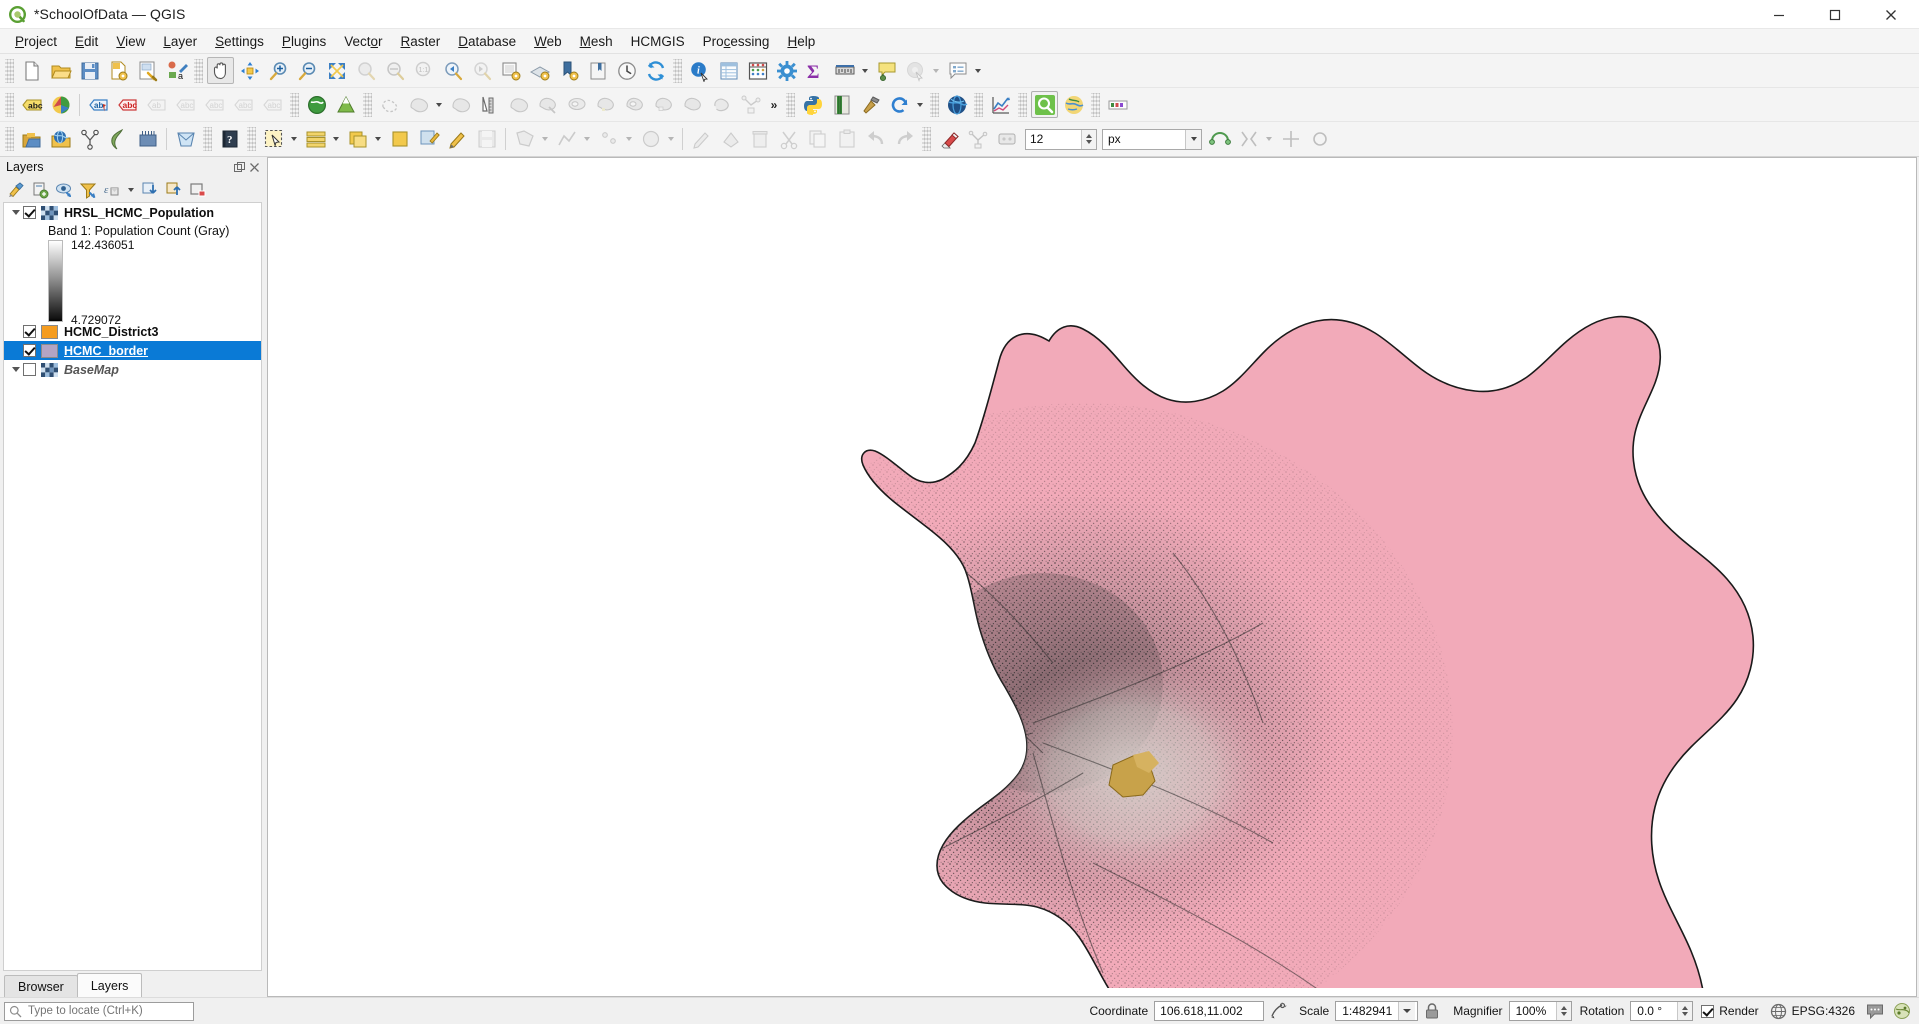 The image size is (1919, 1024). What do you see at coordinates (315, 139) in the screenshot?
I see `open-table-button` at bounding box center [315, 139].